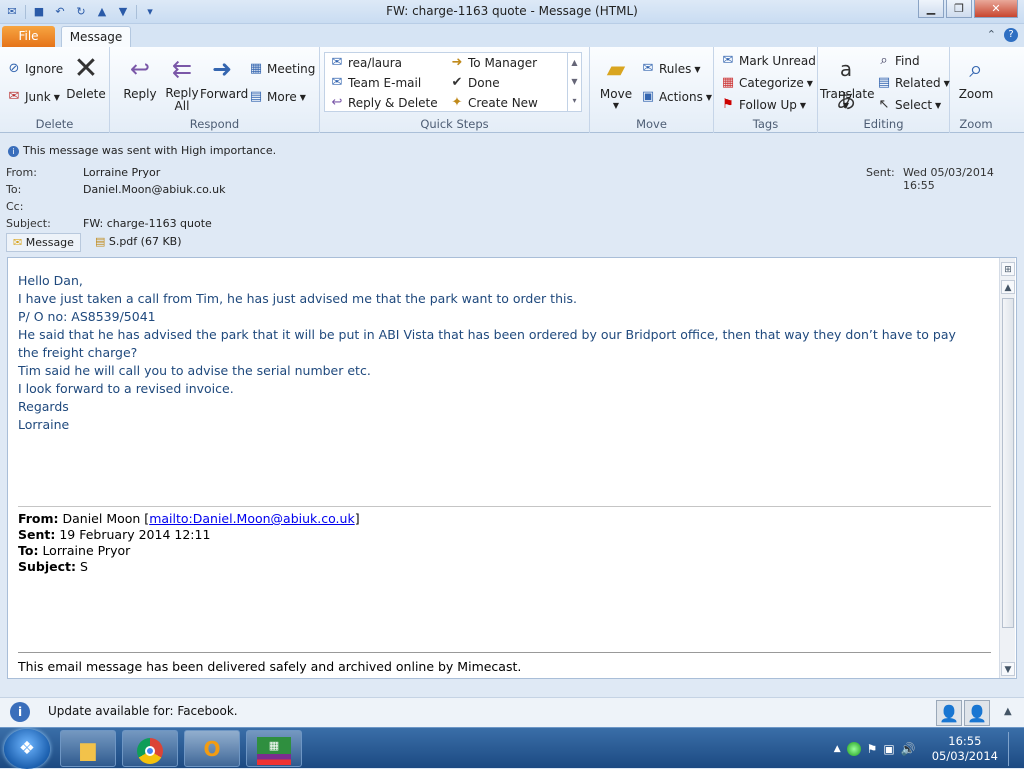 This screenshot has width=1024, height=769. What do you see at coordinates (83, 566) in the screenshot?
I see `fwd-subject-value: S` at bounding box center [83, 566].